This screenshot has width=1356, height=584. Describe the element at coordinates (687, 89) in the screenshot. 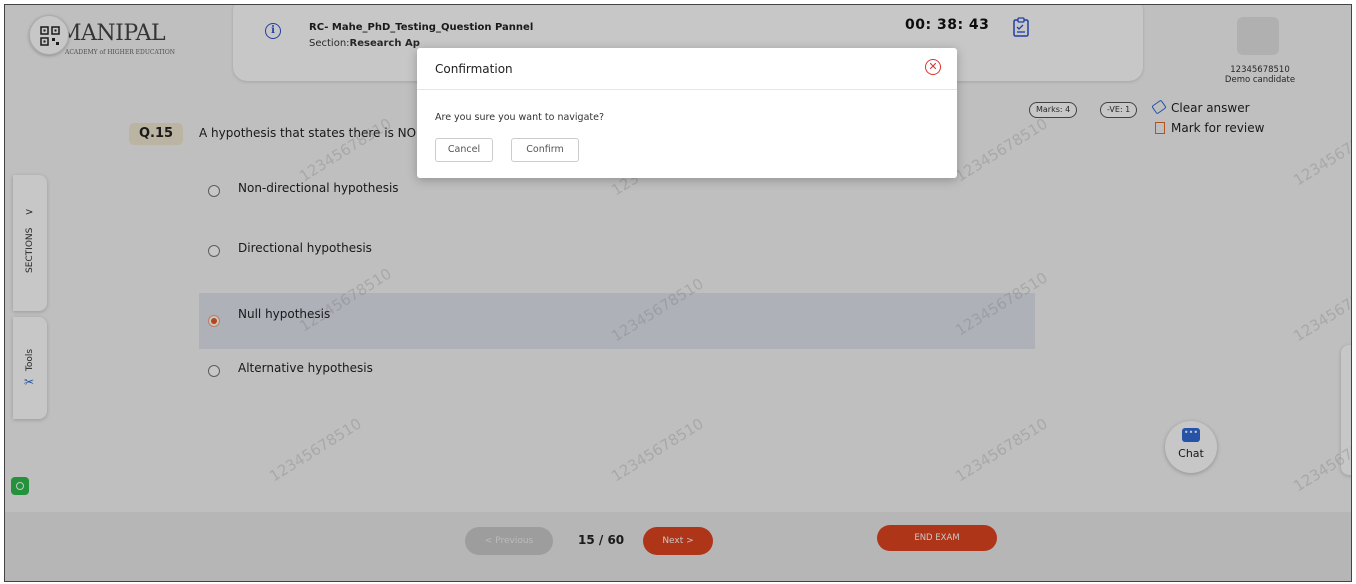

I see `dialog-divider` at that location.